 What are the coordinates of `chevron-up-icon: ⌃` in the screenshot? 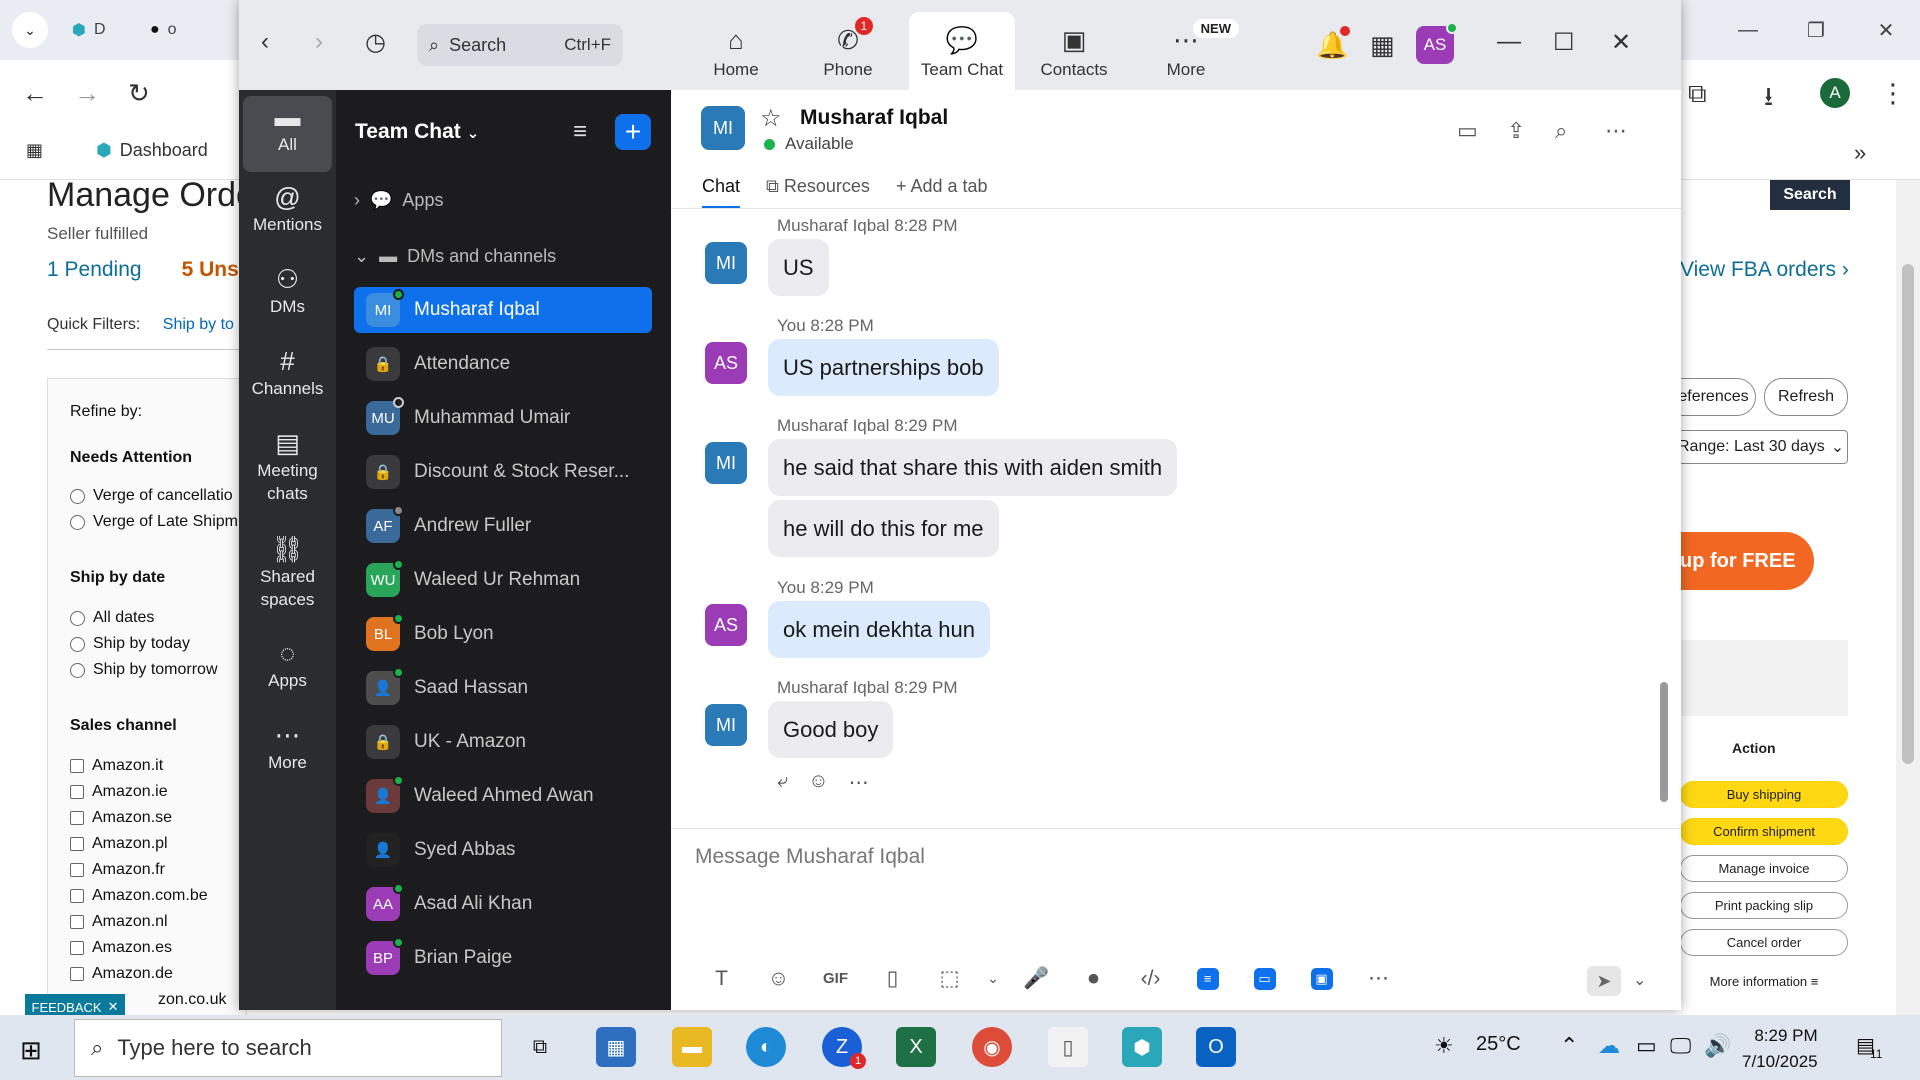 It's located at (1569, 1046).